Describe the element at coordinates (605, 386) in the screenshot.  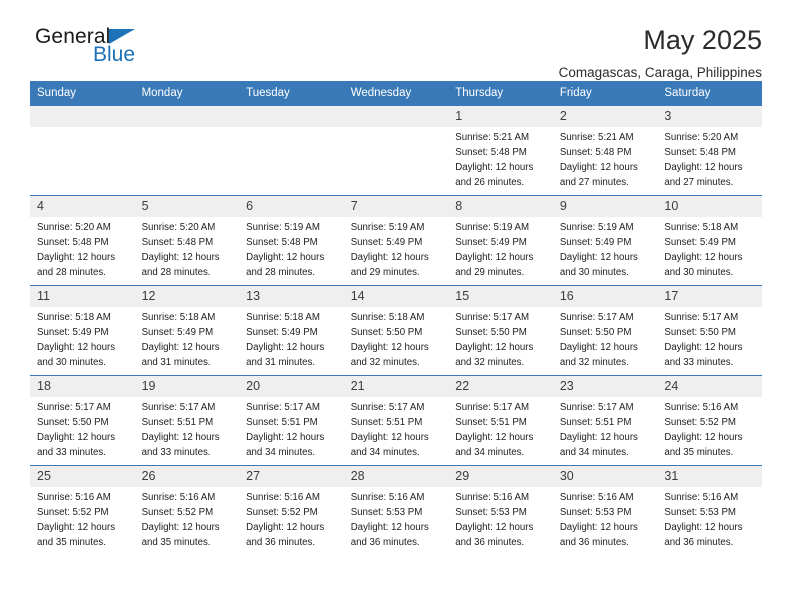
I see `day-number: 23` at that location.